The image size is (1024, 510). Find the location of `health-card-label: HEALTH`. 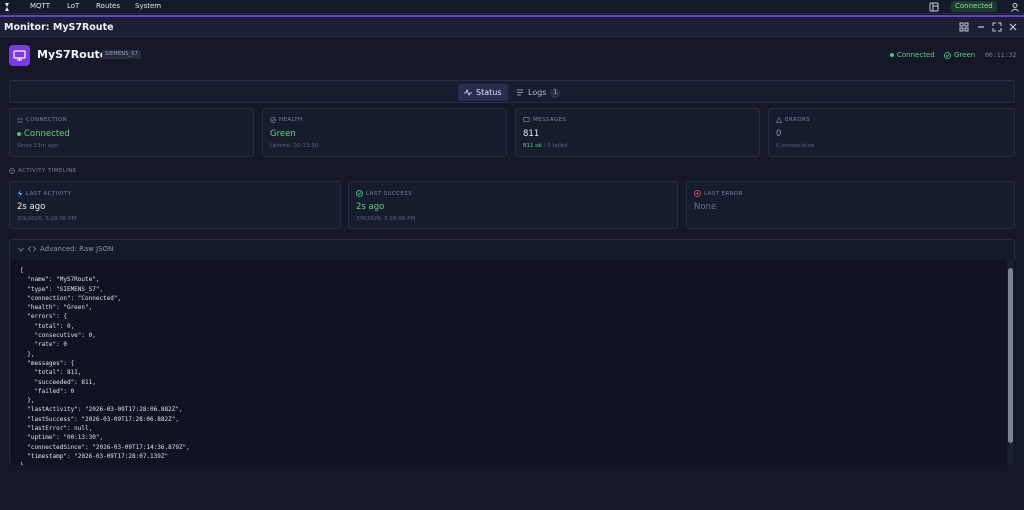

health-card-label: HEALTH is located at coordinates (286, 120).